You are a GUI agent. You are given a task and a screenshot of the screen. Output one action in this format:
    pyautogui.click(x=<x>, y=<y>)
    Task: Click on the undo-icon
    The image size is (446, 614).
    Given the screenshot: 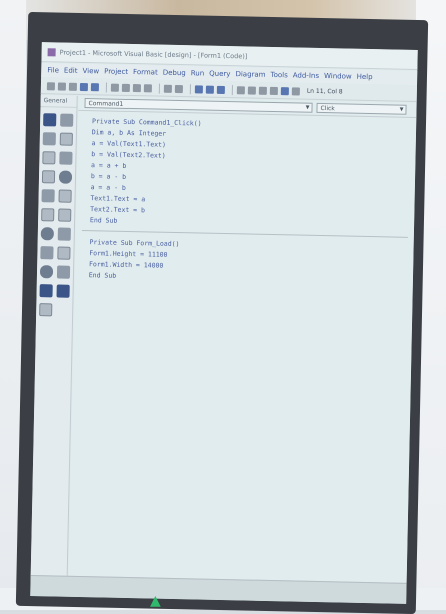 What is the action you would take?
    pyautogui.click(x=167, y=88)
    